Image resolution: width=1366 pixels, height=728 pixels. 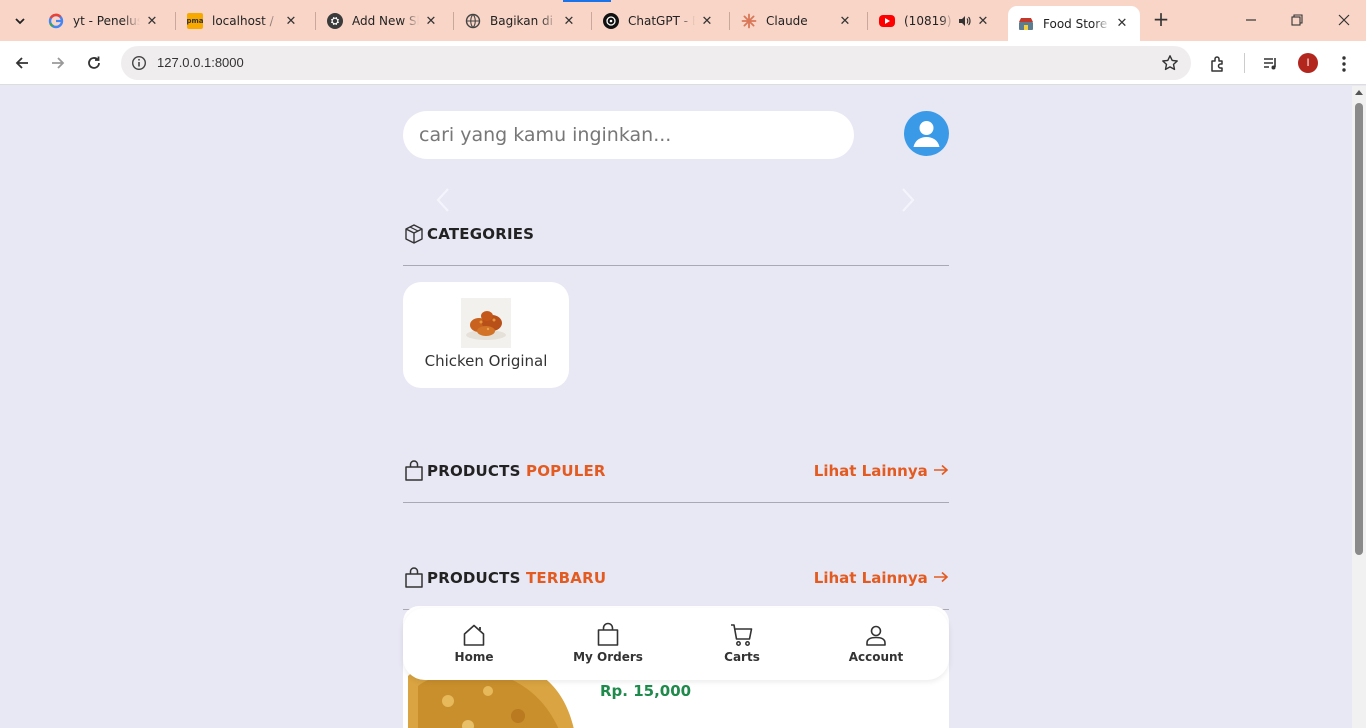 I want to click on reload-button, so click(x=94, y=63).